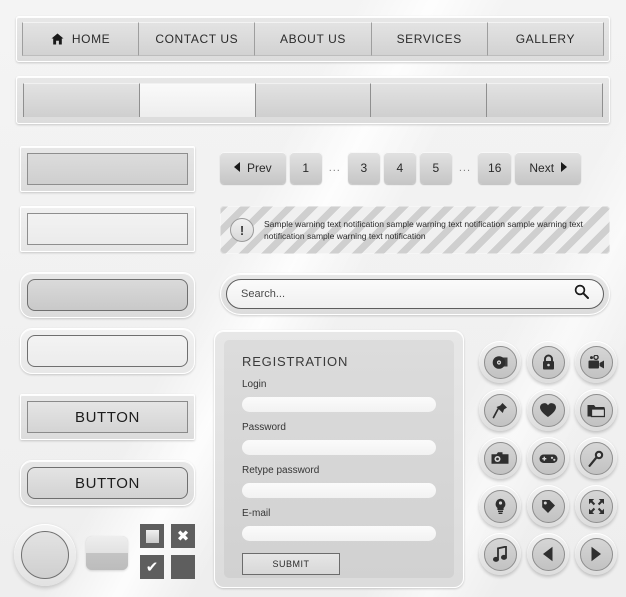 The image size is (626, 597). I want to click on microphone-icon-button, so click(596, 458).